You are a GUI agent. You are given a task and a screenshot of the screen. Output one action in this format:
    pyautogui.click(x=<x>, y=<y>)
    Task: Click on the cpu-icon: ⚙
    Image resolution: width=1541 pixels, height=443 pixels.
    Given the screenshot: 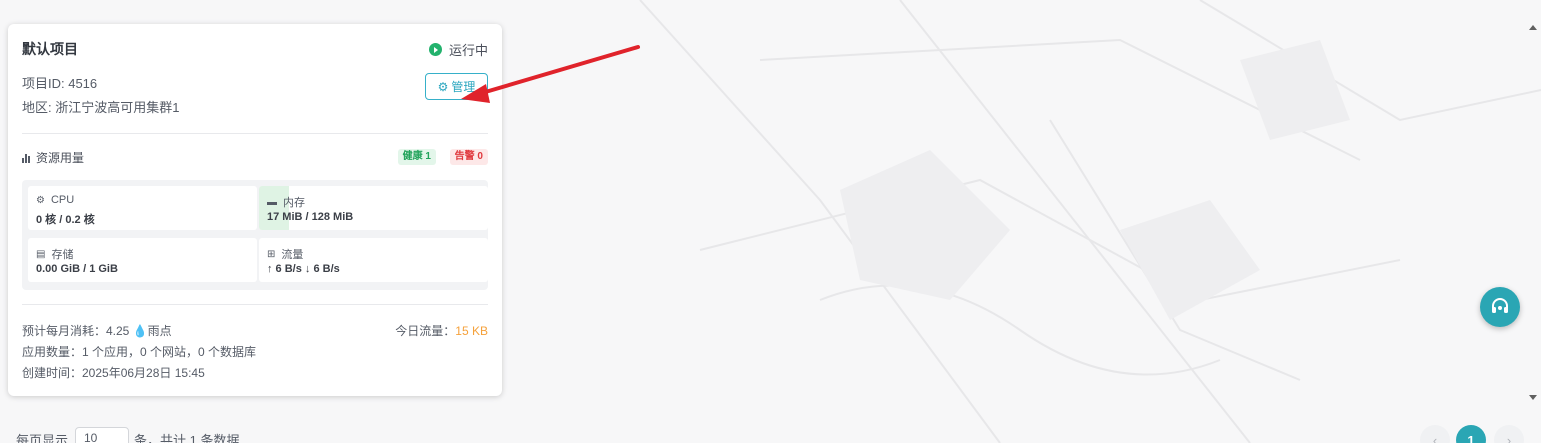 What is the action you would take?
    pyautogui.click(x=40, y=200)
    